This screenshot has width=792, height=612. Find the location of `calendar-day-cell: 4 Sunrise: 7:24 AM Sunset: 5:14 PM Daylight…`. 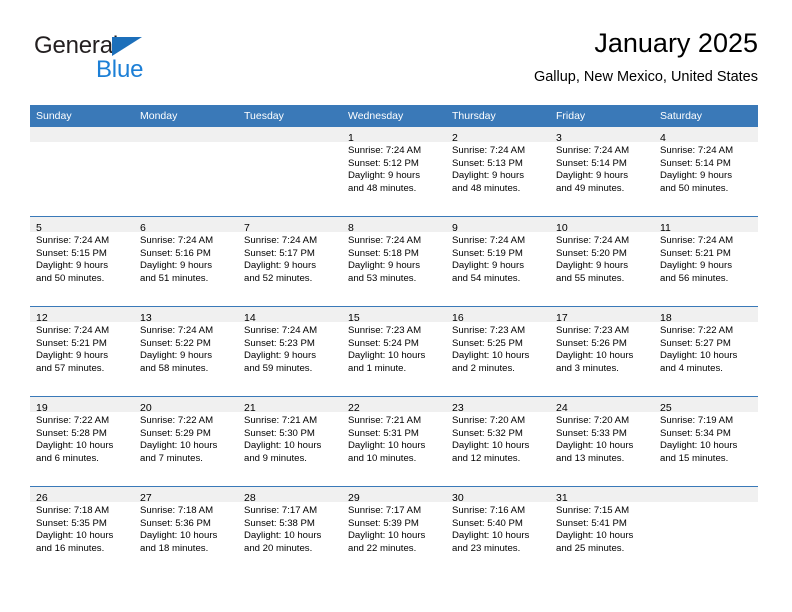

calendar-day-cell: 4 Sunrise: 7:24 AM Sunset: 5:14 PM Daylight… is located at coordinates (706, 171).